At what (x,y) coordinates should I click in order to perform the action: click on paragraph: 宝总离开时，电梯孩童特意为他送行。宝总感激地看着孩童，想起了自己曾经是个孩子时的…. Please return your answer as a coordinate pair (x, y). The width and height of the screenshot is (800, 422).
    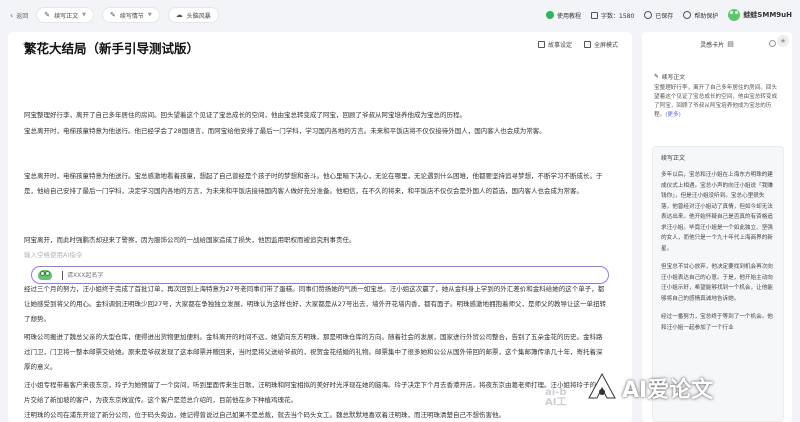
    Looking at the image, I should click on (316, 184).